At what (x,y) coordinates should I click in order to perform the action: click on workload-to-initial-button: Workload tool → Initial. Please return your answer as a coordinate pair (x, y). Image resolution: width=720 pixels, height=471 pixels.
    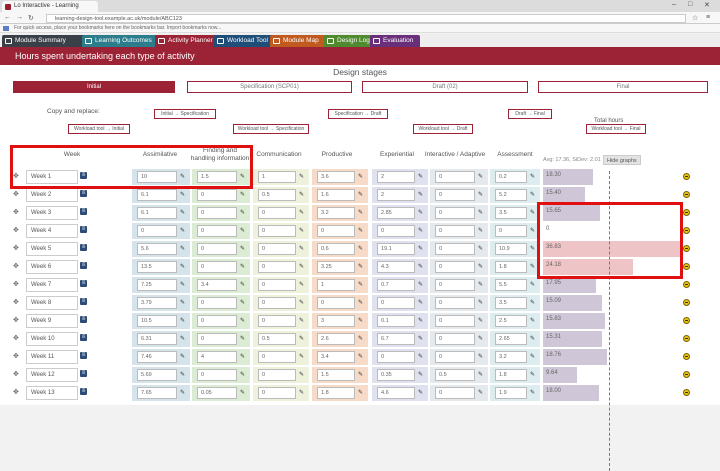
    Looking at the image, I should click on (99, 129).